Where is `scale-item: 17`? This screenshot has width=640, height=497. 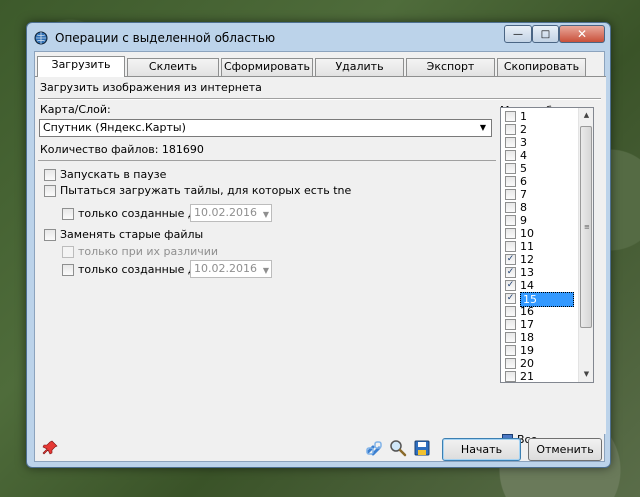
scale-item: 17 is located at coordinates (540, 324).